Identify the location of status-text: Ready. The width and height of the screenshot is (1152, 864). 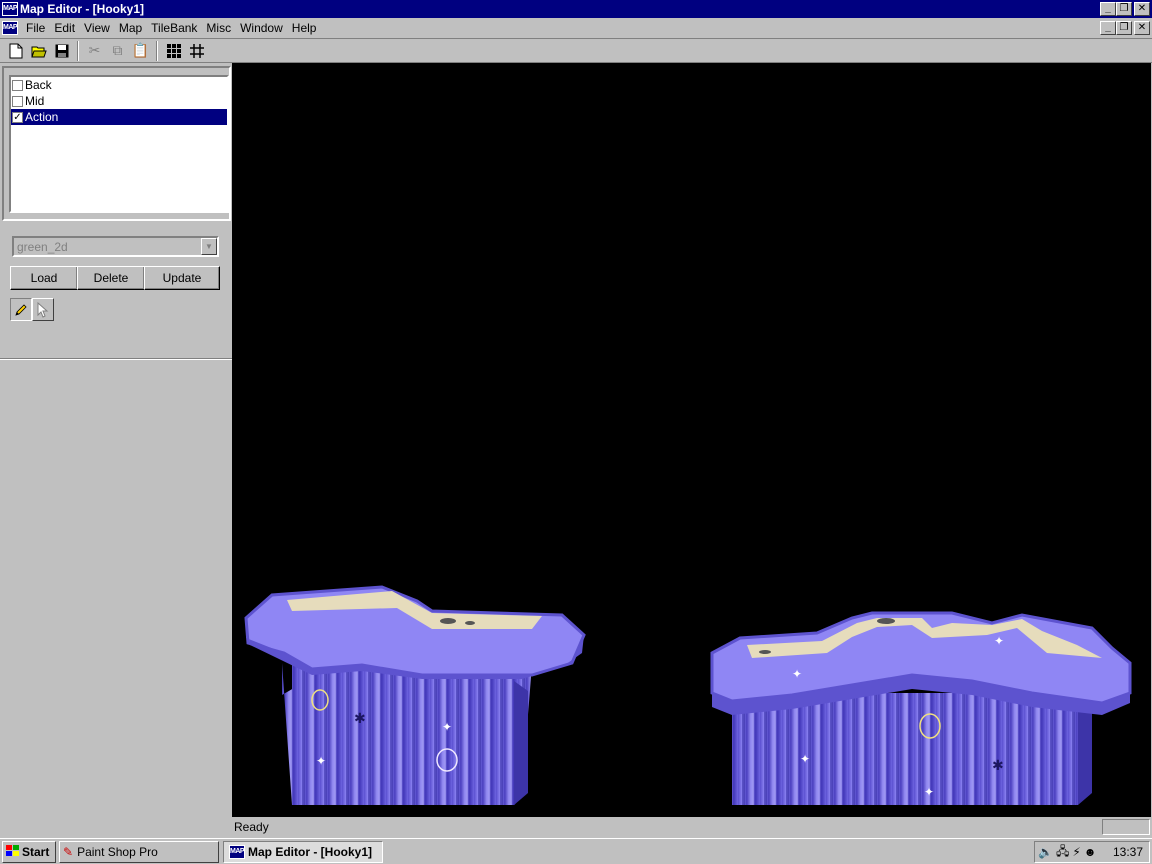
(251, 827).